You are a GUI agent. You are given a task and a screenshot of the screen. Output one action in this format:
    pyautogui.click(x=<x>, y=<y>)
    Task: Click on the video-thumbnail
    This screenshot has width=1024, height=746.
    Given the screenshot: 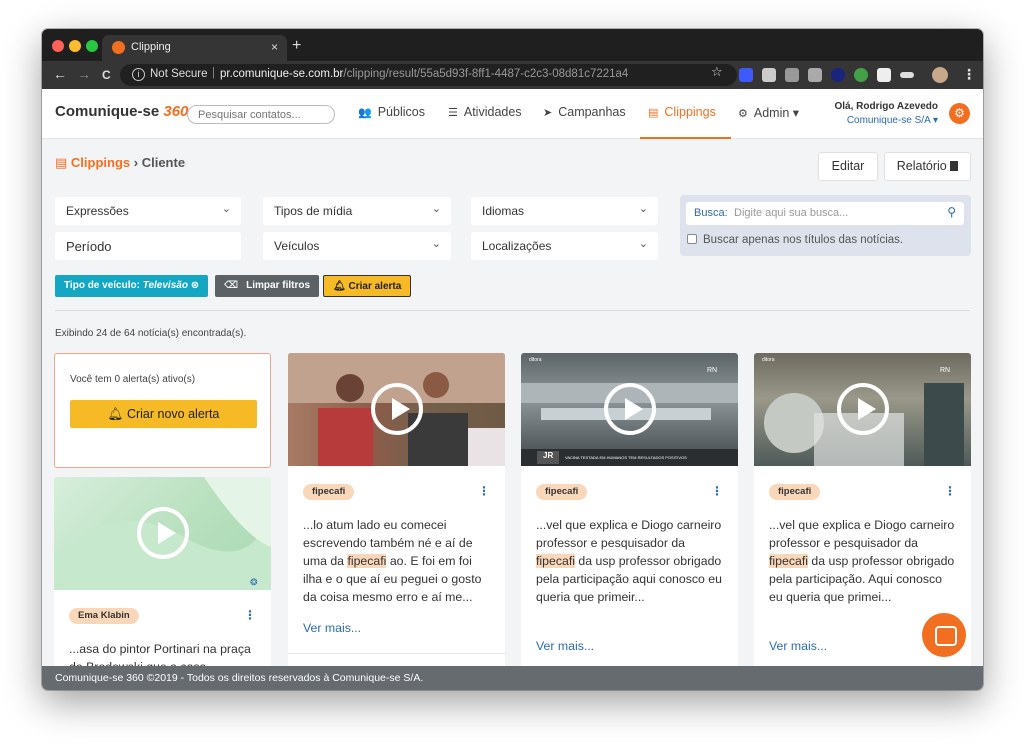 What is the action you would take?
    pyautogui.click(x=396, y=409)
    